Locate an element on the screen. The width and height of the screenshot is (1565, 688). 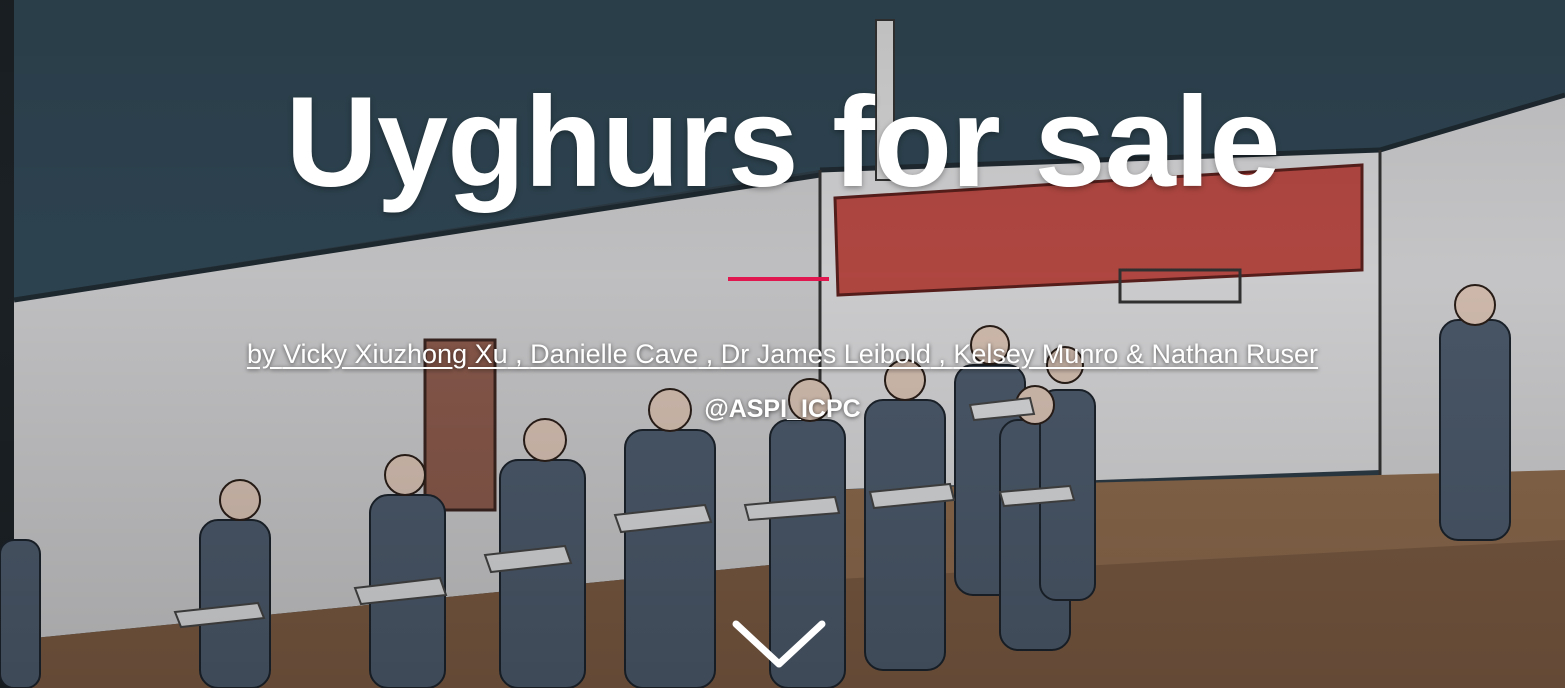
author-link-danielle-cave: Danielle Cave is located at coordinates (614, 354).